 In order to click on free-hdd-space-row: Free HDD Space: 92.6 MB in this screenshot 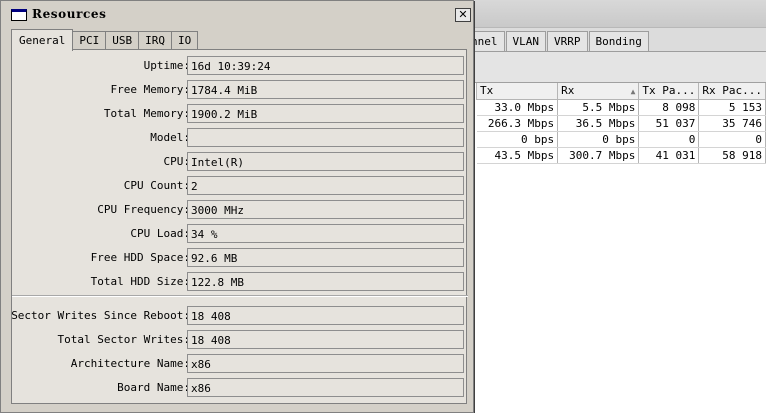, I will do `click(240, 258)`.